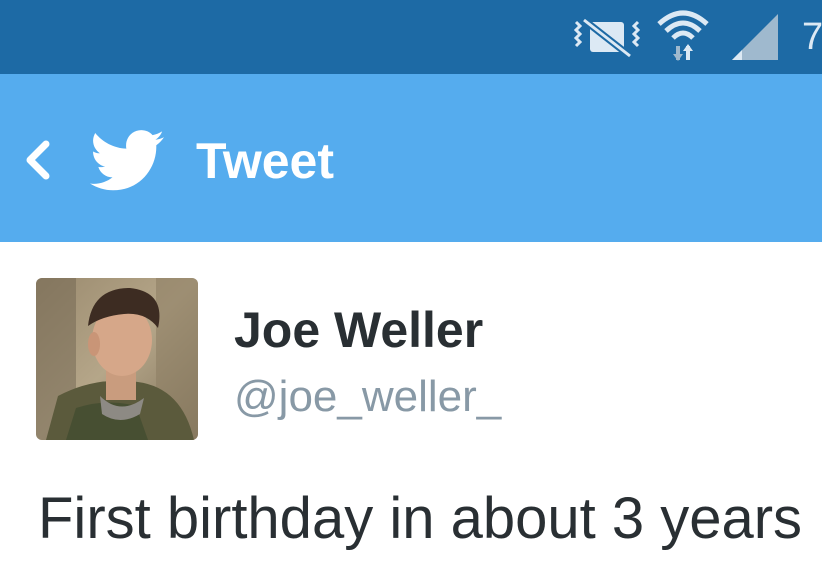 The height and width of the screenshot is (561, 822). I want to click on twitter-bird-icon, so click(127, 161).